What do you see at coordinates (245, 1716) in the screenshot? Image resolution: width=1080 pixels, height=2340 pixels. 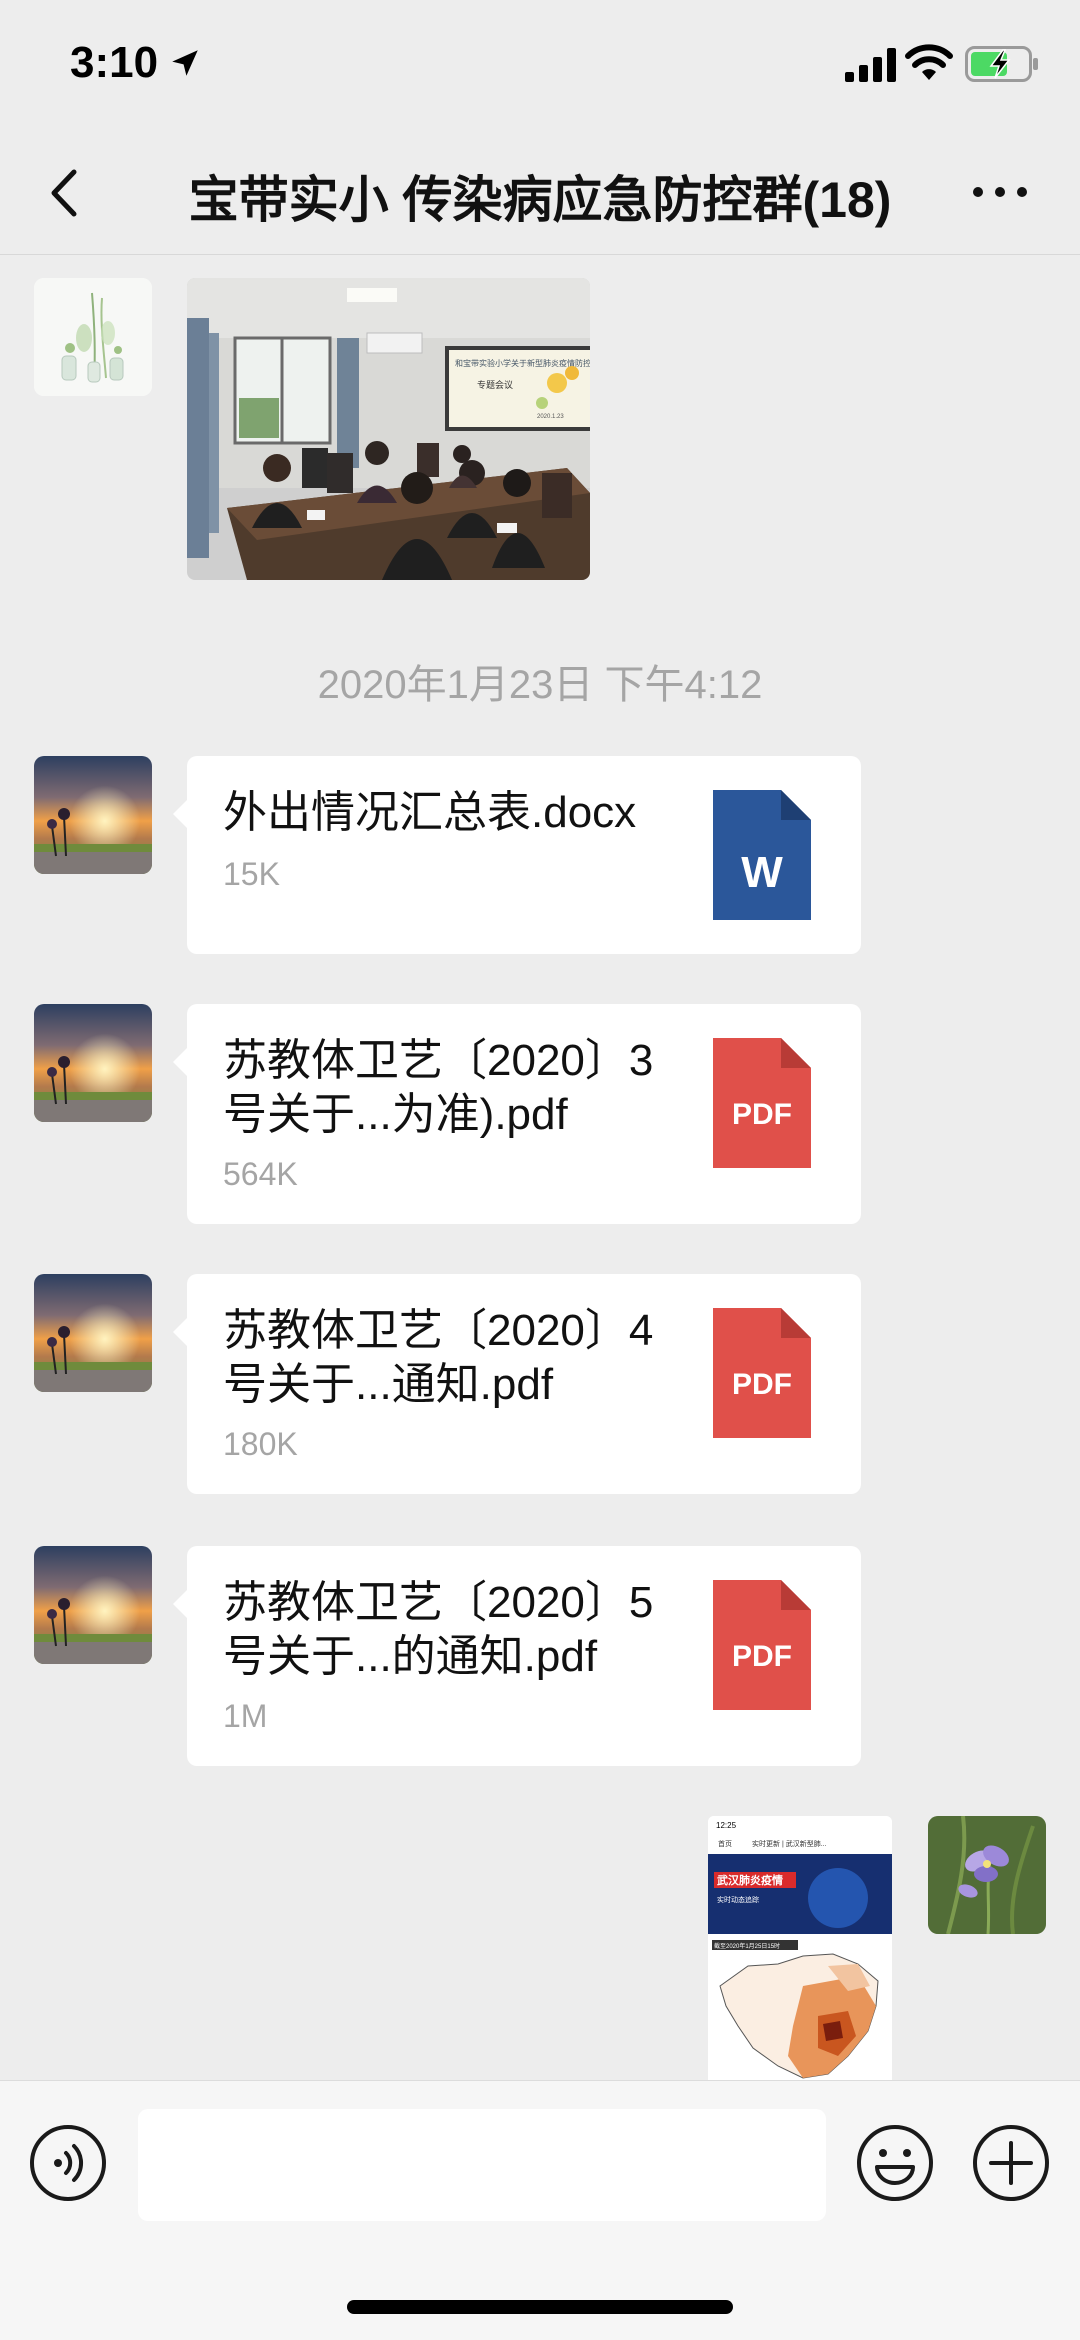 I see `file-size: 1M` at bounding box center [245, 1716].